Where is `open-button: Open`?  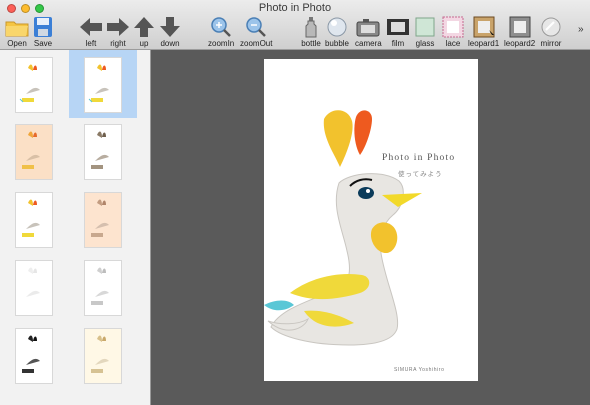 open-button: Open is located at coordinates (17, 32).